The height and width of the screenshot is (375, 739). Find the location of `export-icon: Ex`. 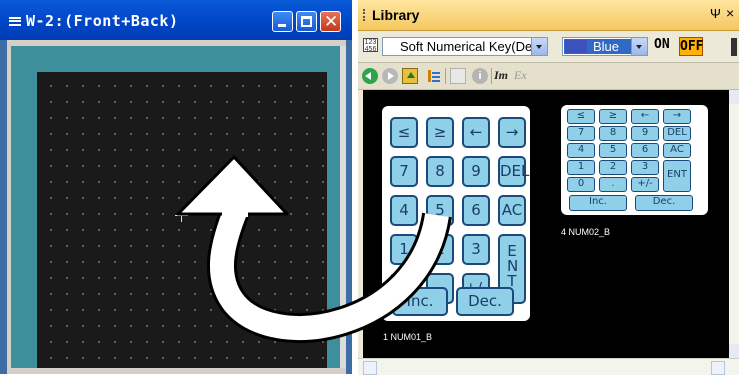

export-icon: Ex is located at coordinates (522, 76).